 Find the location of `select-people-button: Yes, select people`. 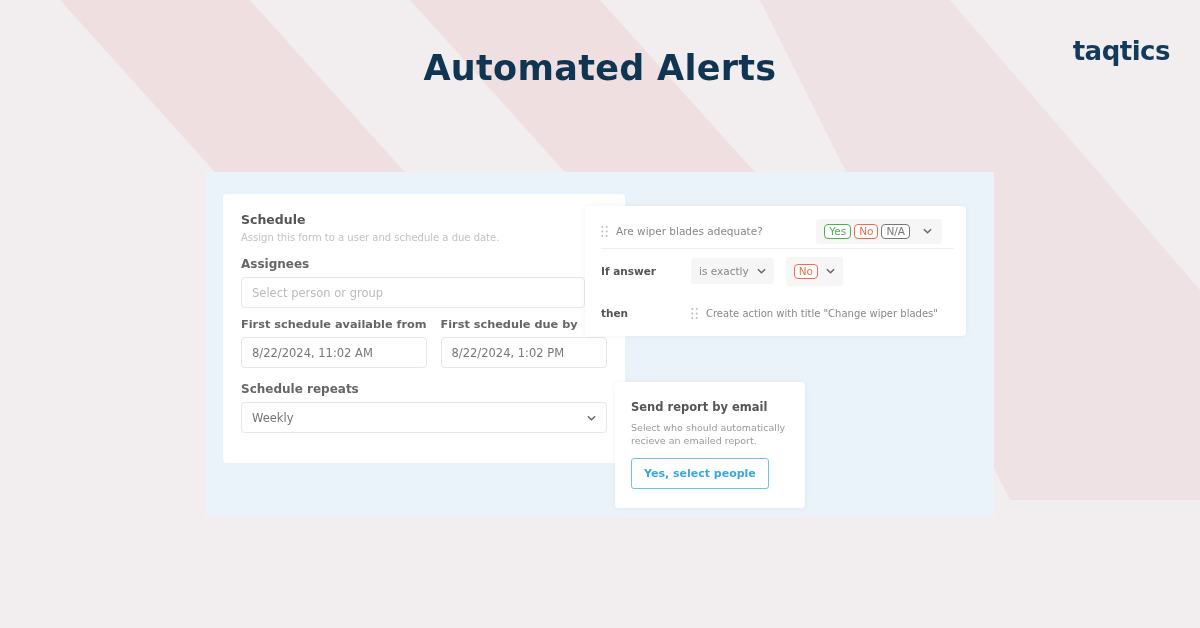

select-people-button: Yes, select people is located at coordinates (700, 473).